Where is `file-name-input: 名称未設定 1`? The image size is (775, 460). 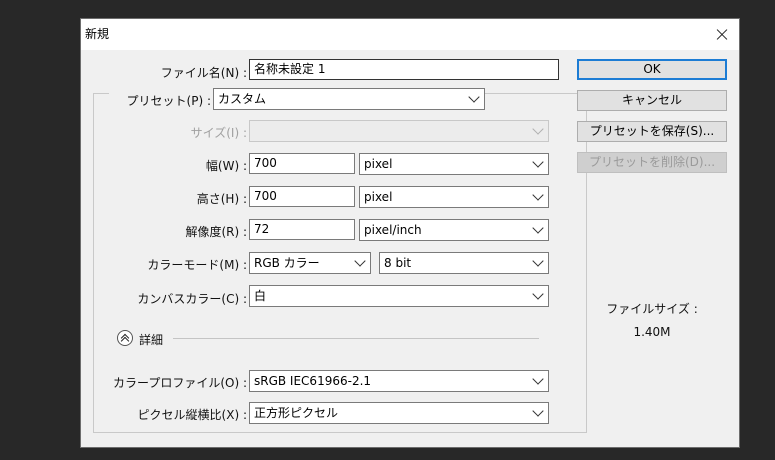 file-name-input: 名称未設定 1 is located at coordinates (404, 69).